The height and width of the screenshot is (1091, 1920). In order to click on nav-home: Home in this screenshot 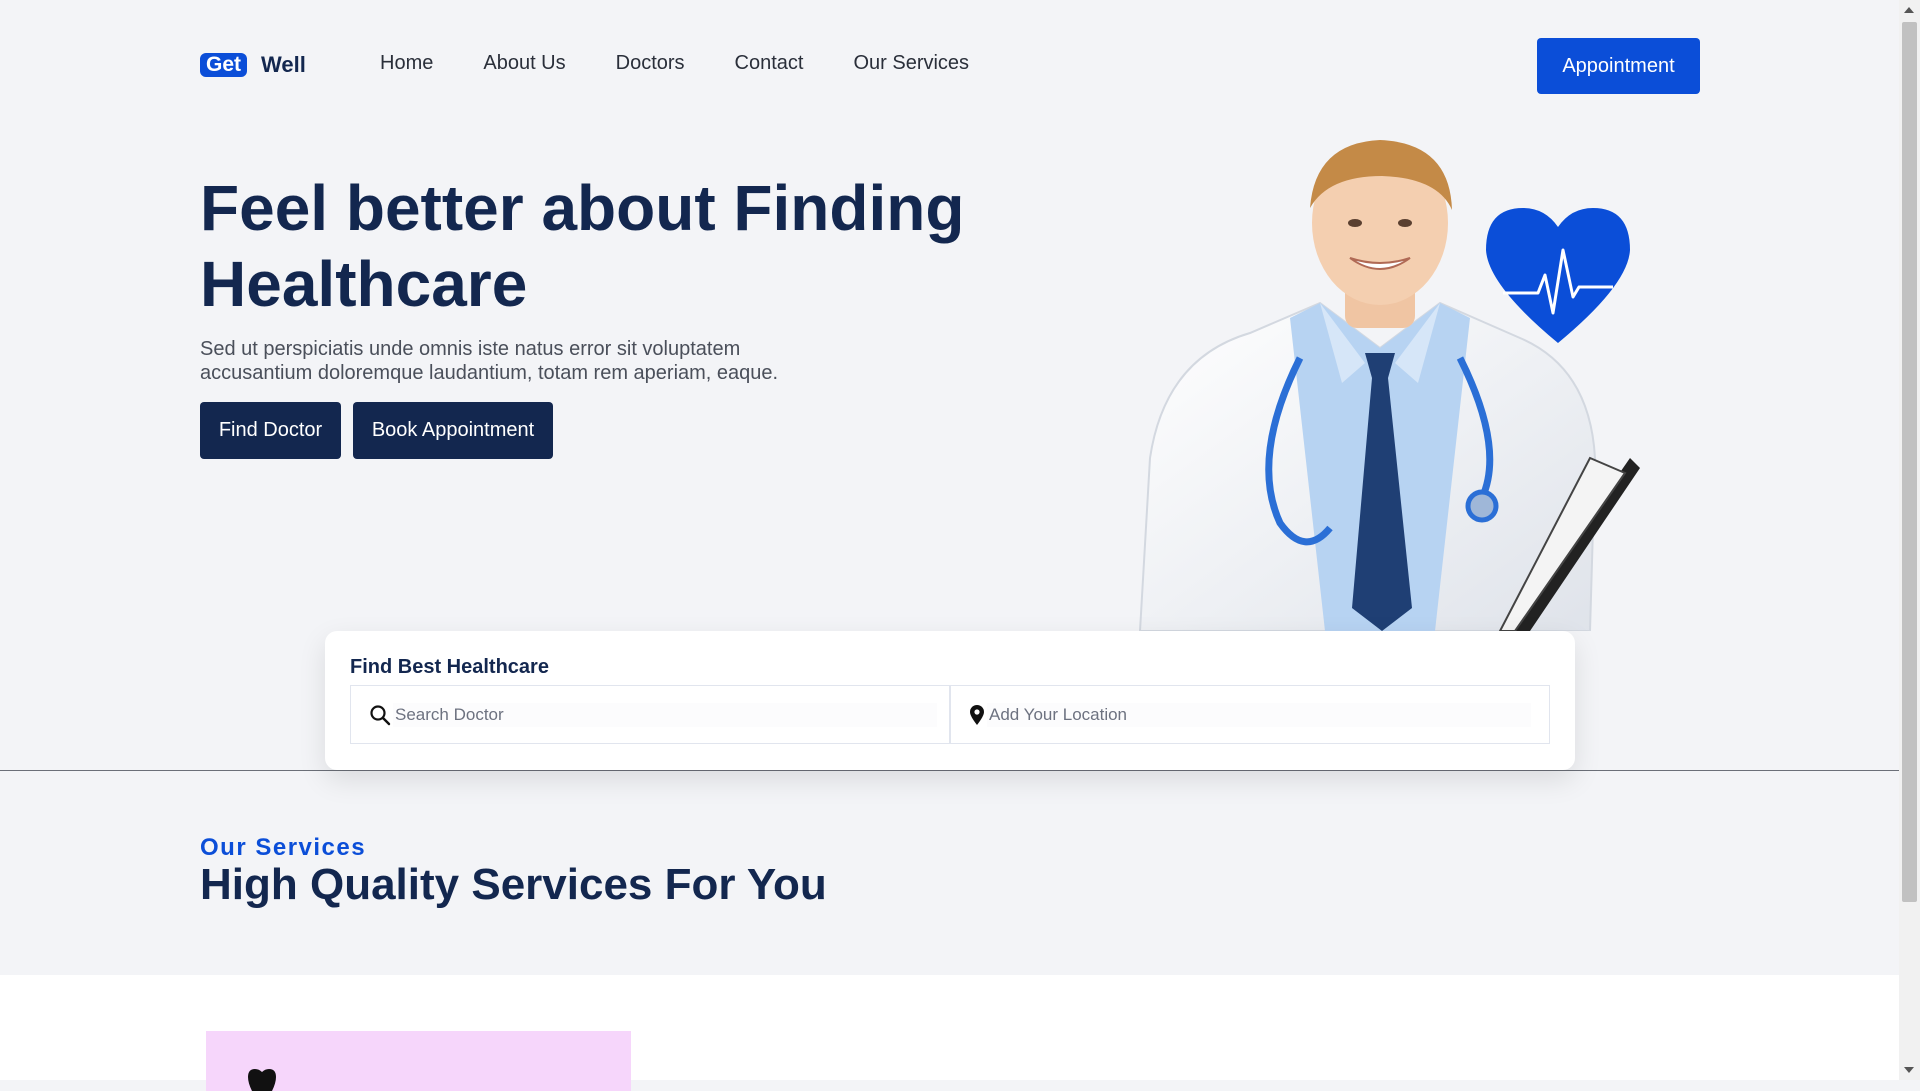, I will do `click(406, 63)`.